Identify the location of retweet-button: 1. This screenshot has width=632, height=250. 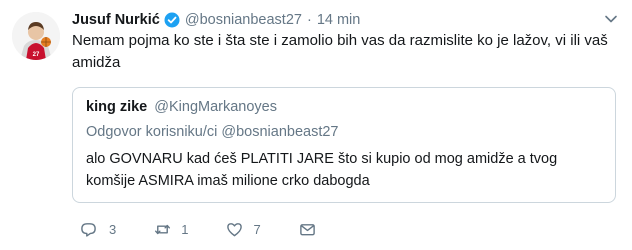
(171, 229).